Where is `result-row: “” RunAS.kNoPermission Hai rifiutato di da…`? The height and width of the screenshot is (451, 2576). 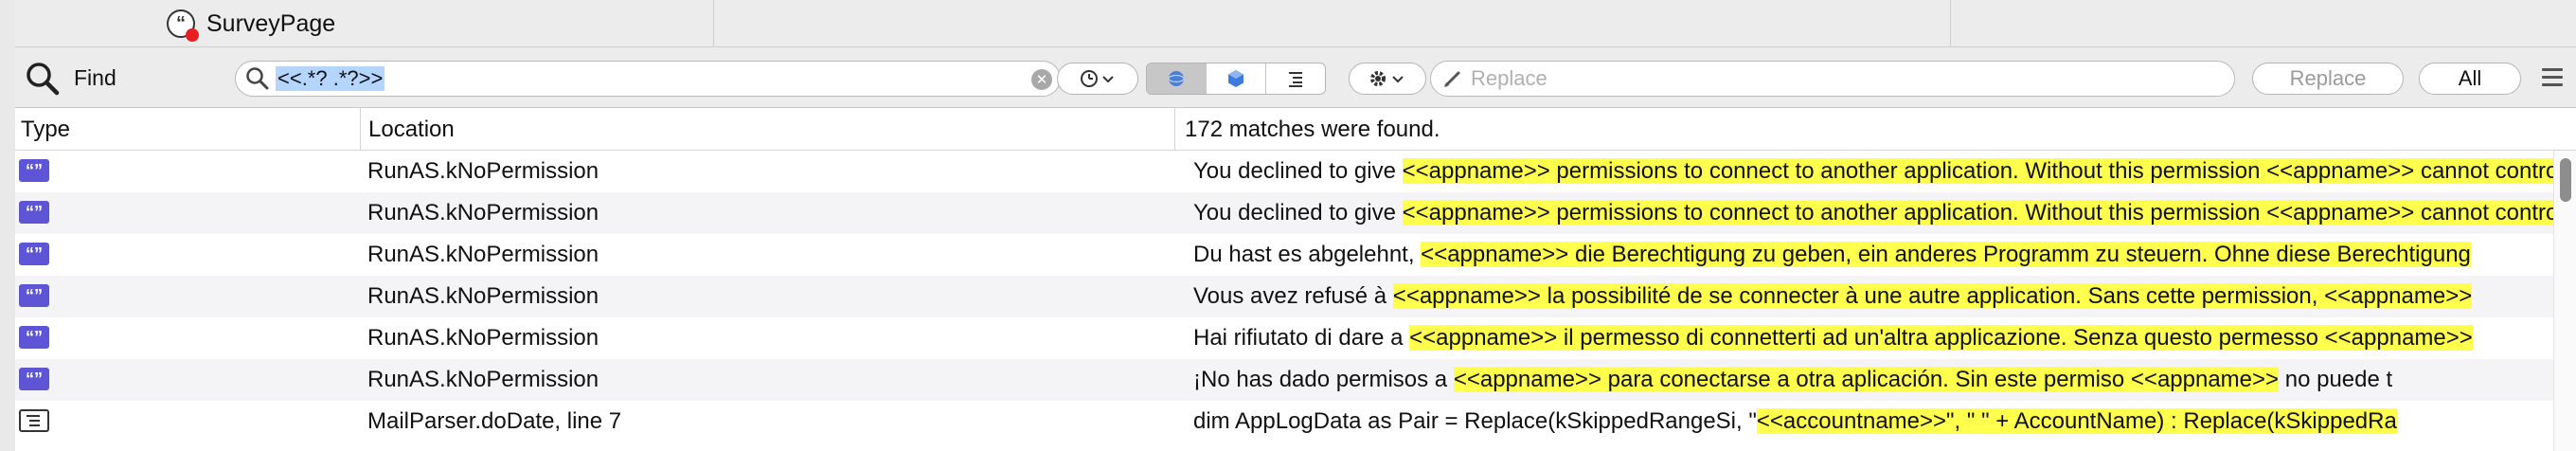 result-row: “” RunAS.kNoPermission Hai rifiutato di da… is located at coordinates (1284, 338).